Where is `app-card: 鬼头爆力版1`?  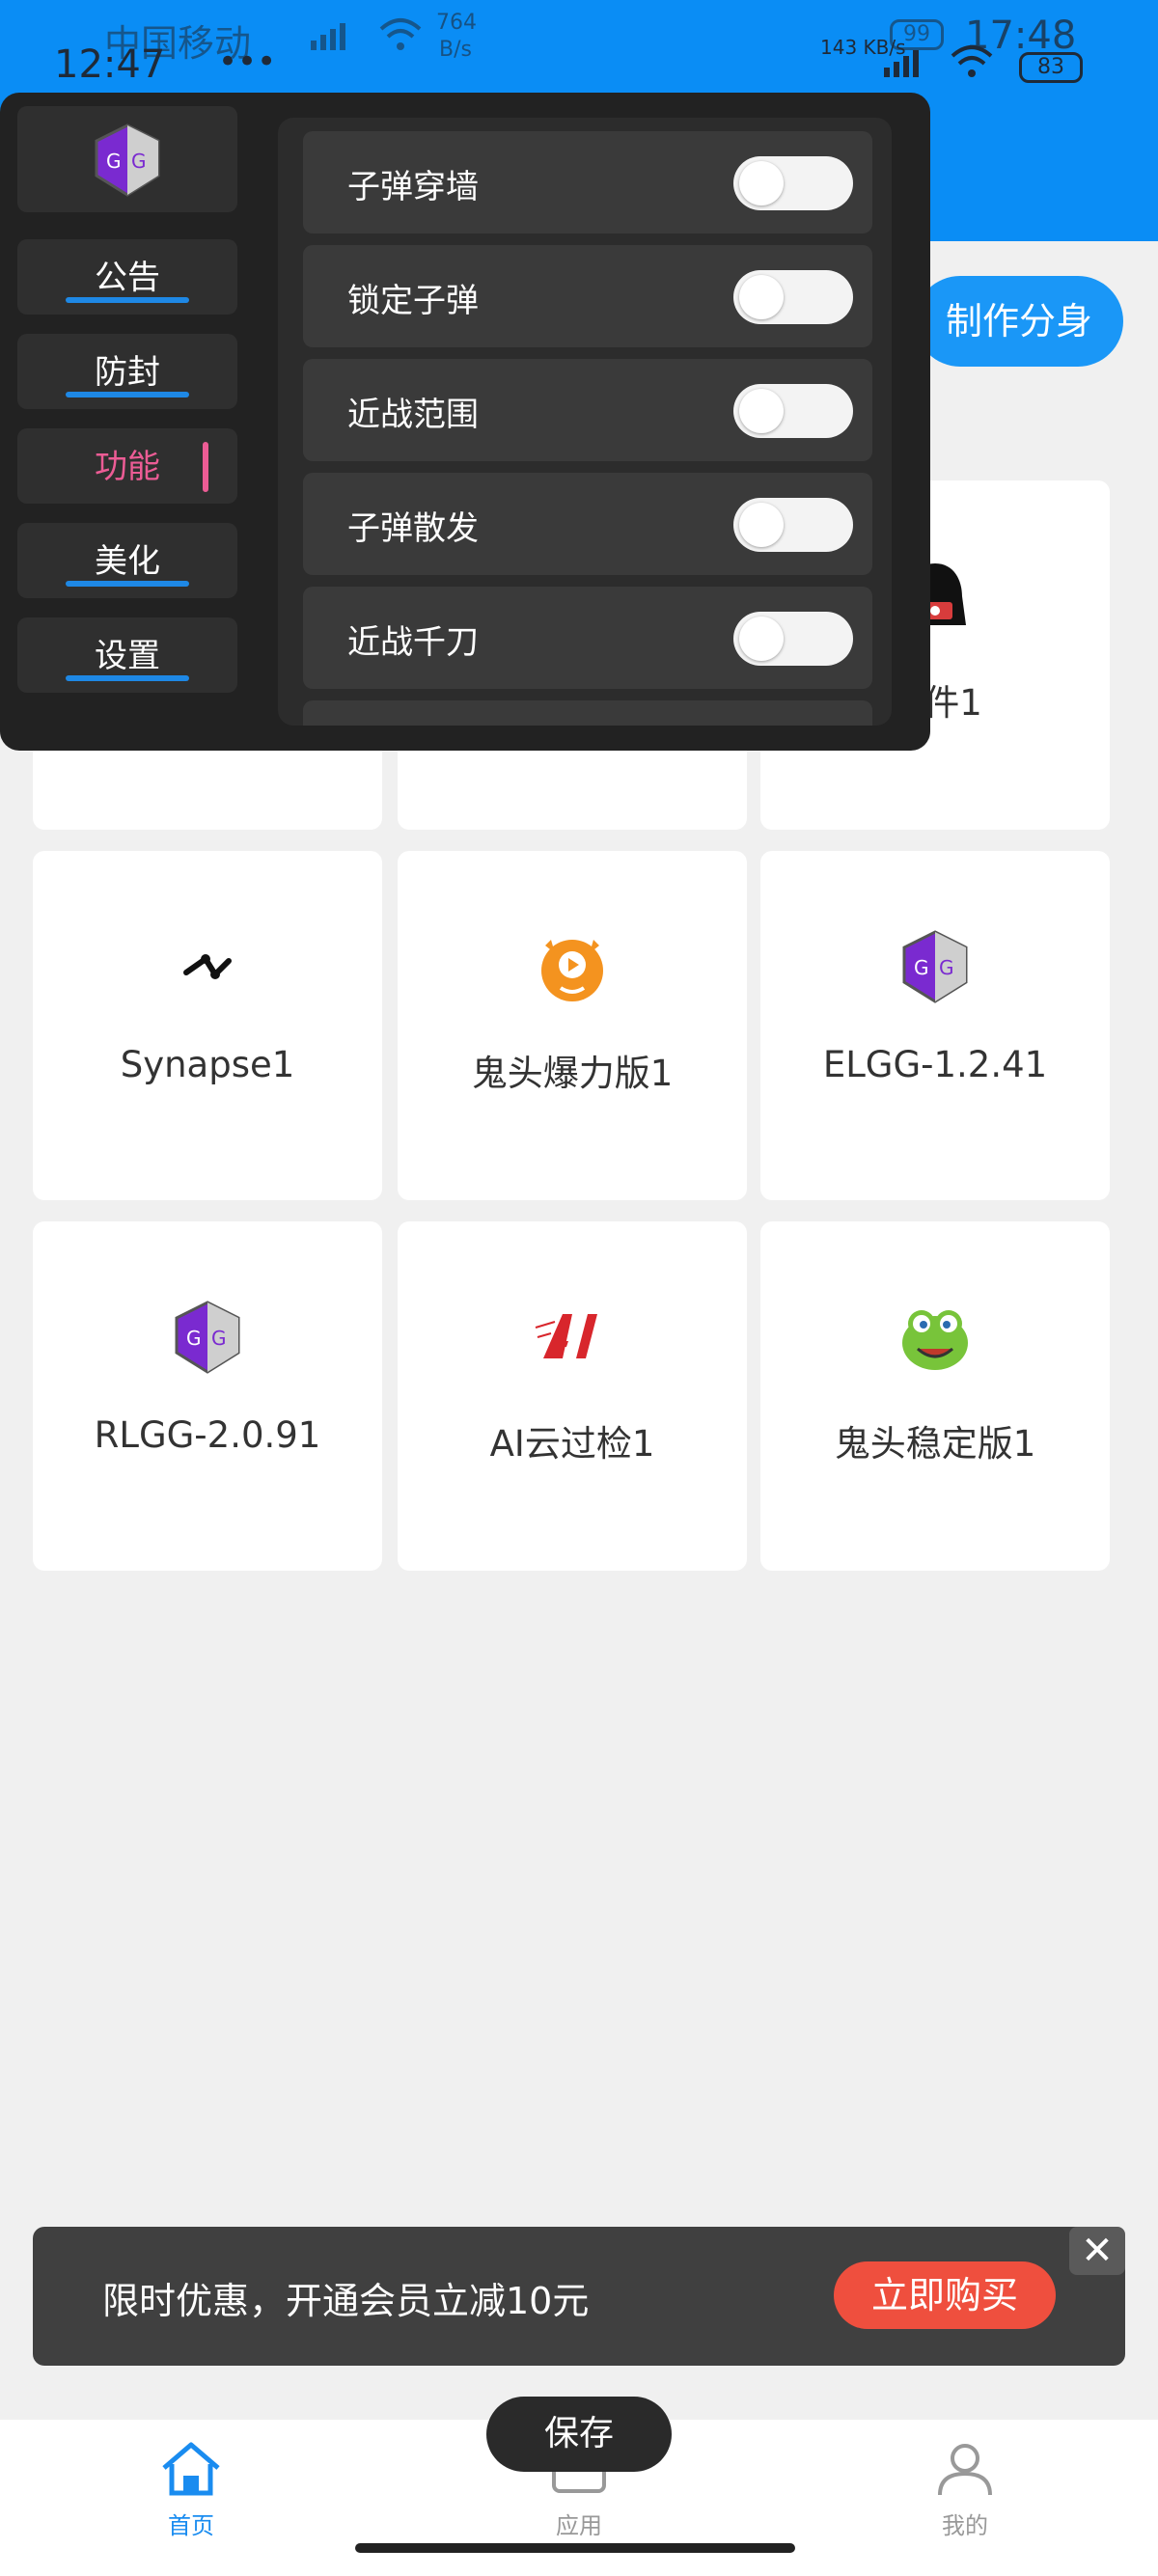 app-card: 鬼头爆力版1 is located at coordinates (572, 1025).